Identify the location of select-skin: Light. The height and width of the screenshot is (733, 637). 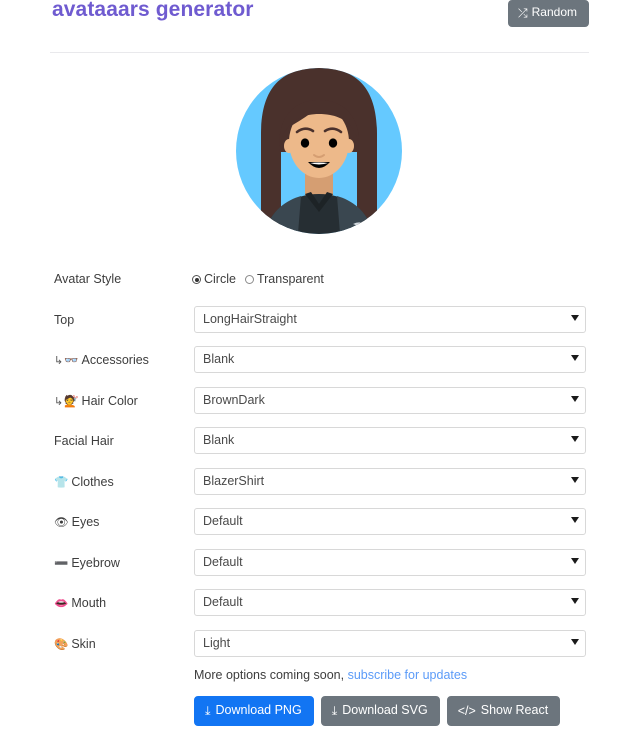
(390, 643).